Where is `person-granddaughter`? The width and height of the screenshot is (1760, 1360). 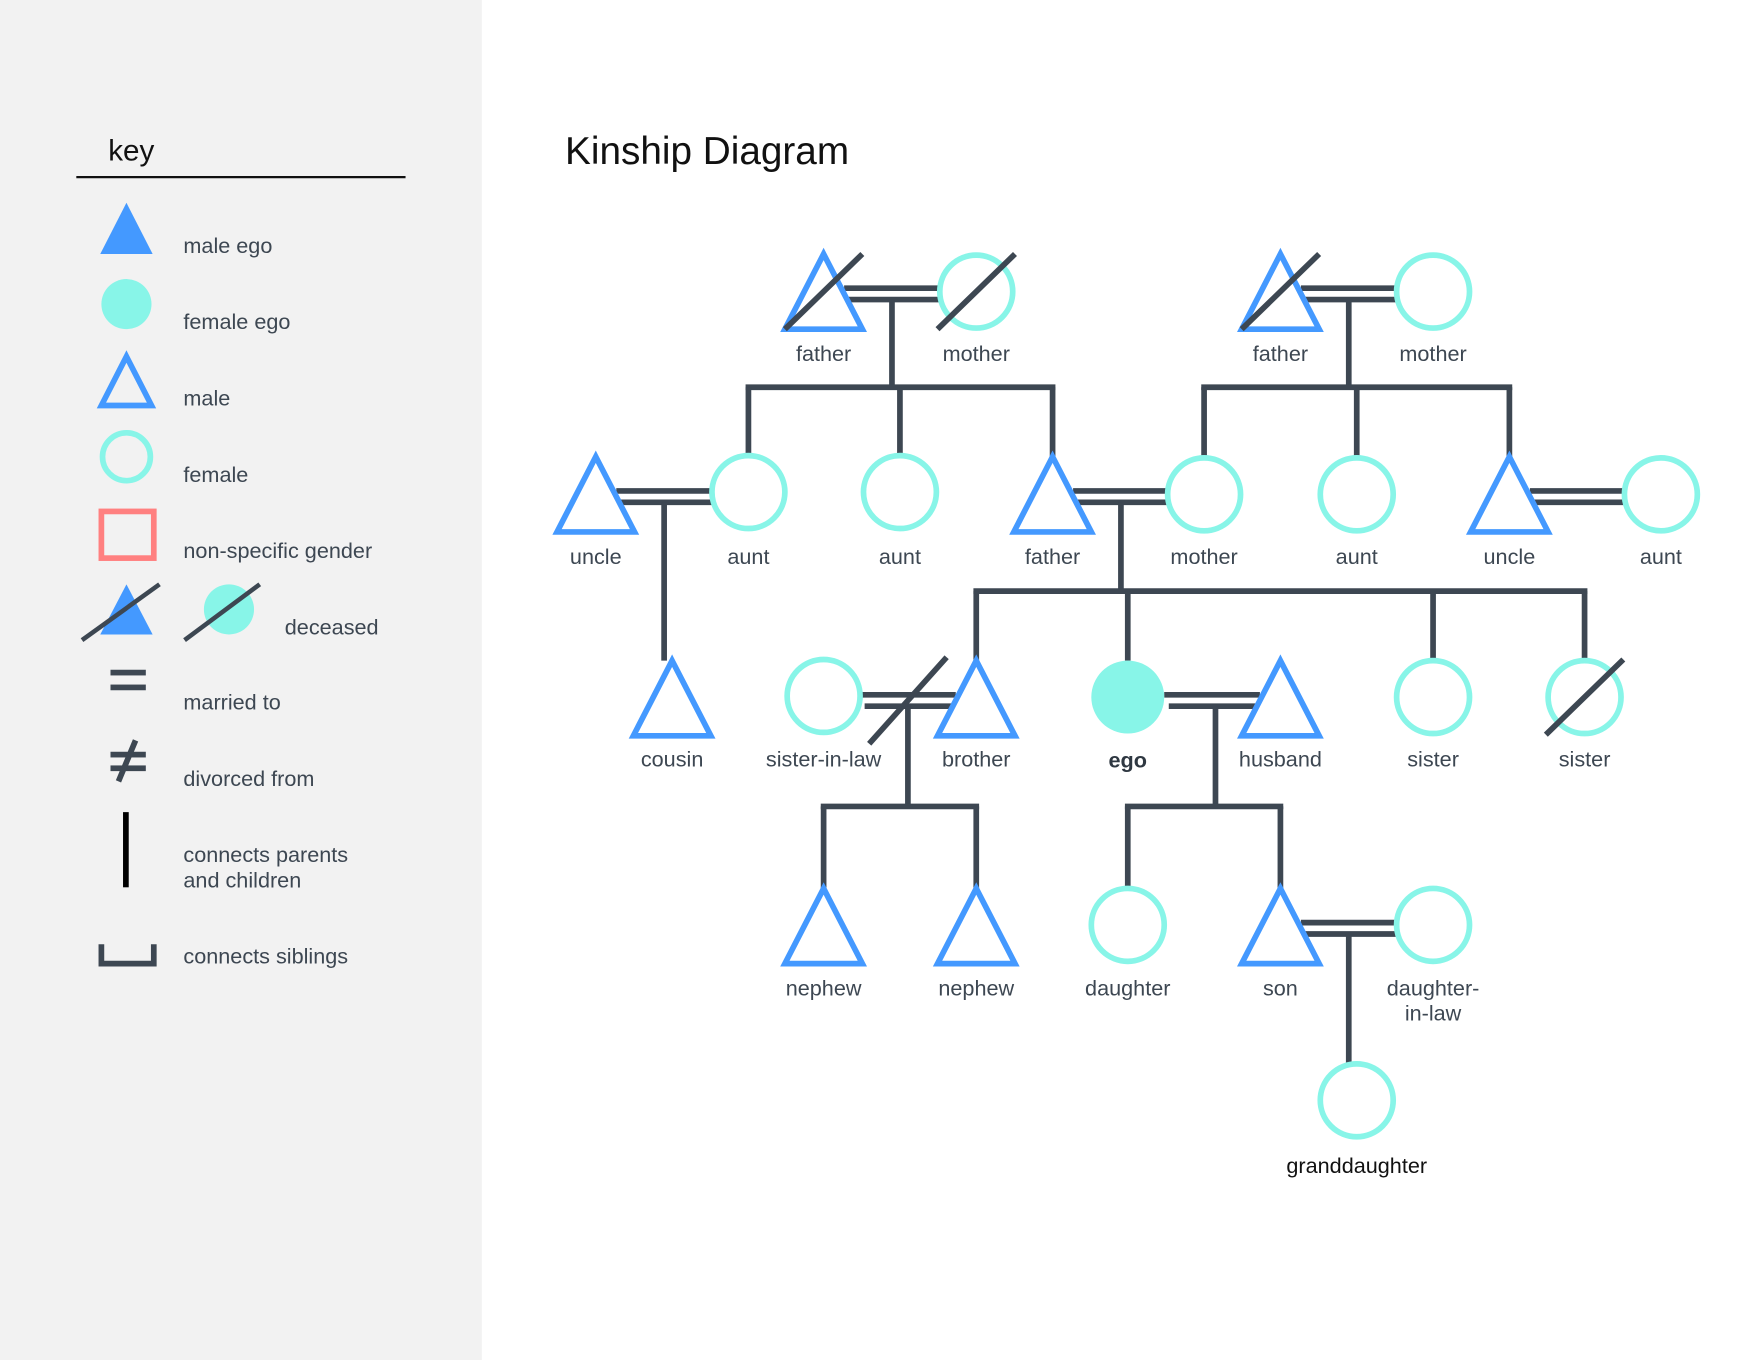 person-granddaughter is located at coordinates (1357, 1100).